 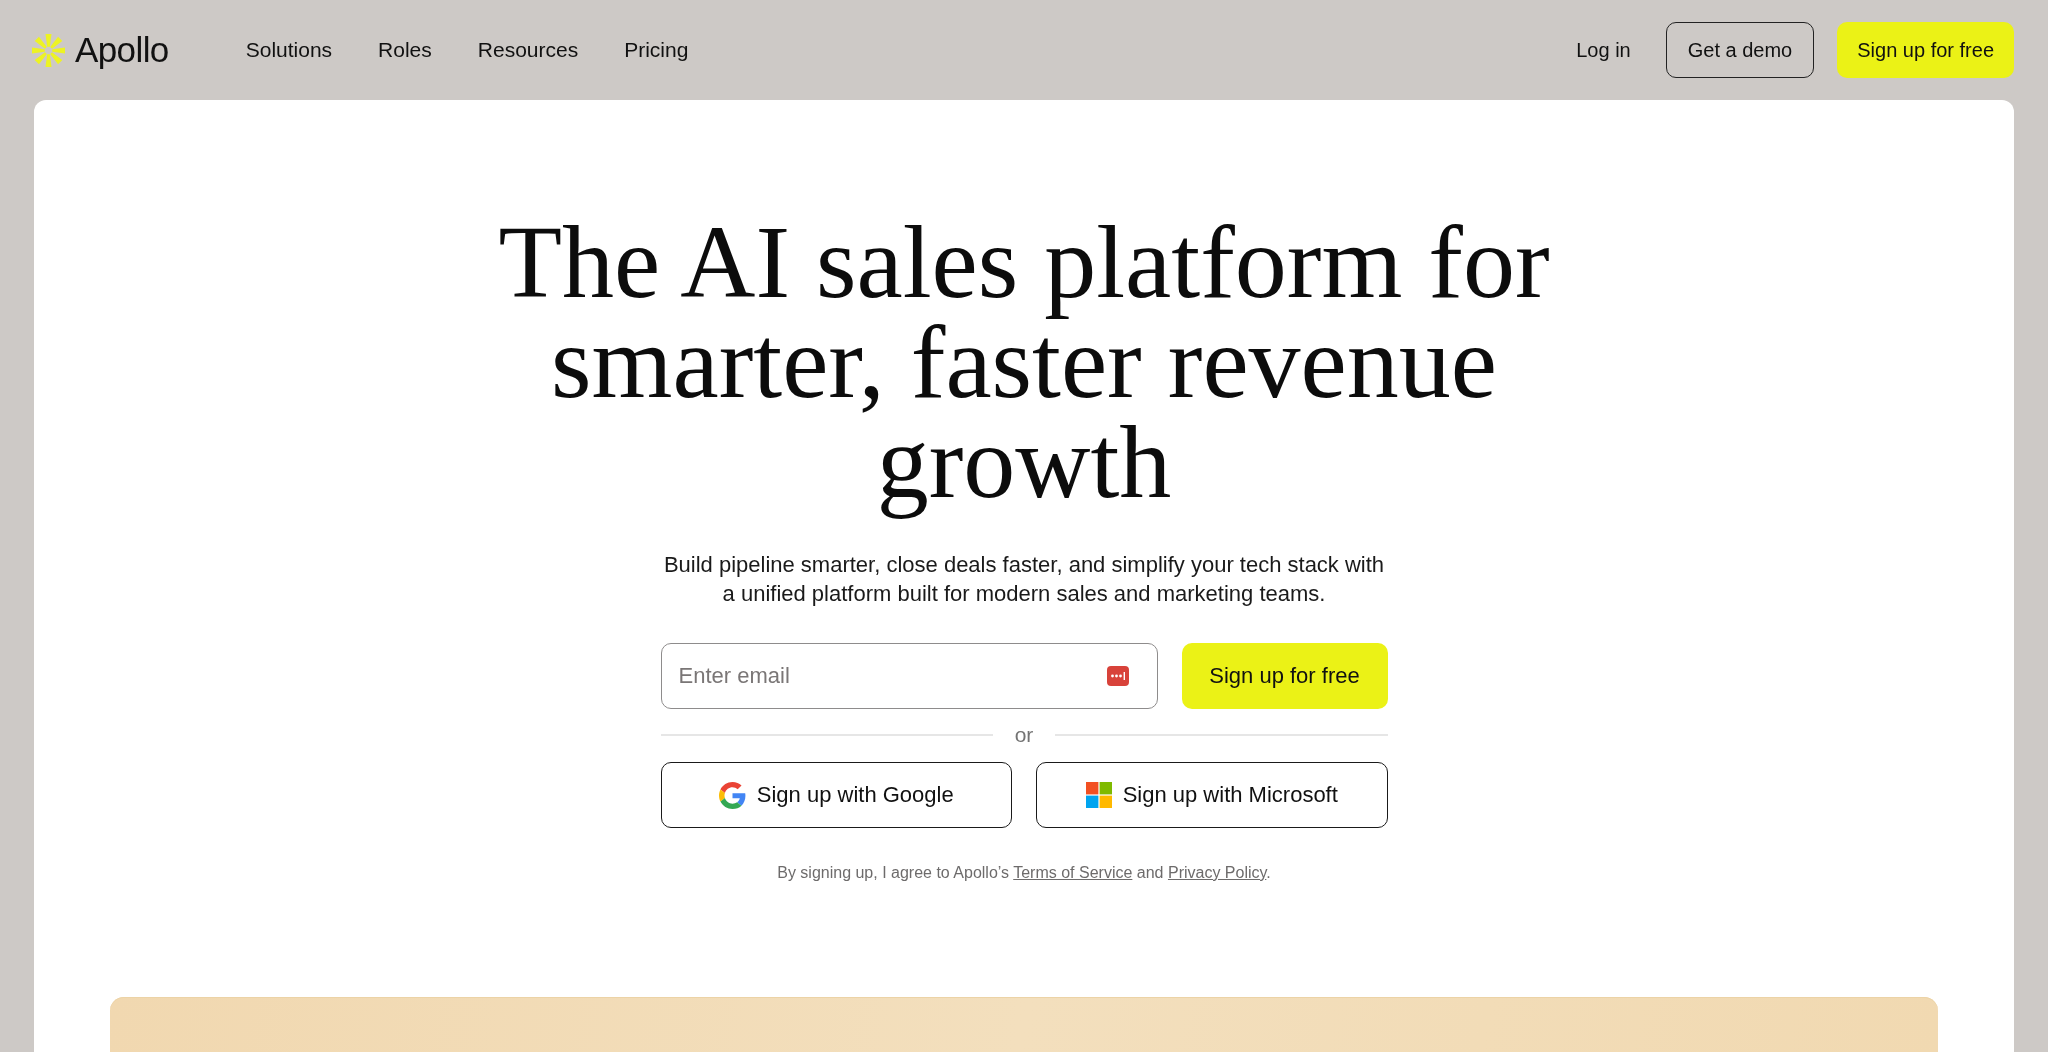 I want to click on logo-star-icon, so click(x=48, y=50).